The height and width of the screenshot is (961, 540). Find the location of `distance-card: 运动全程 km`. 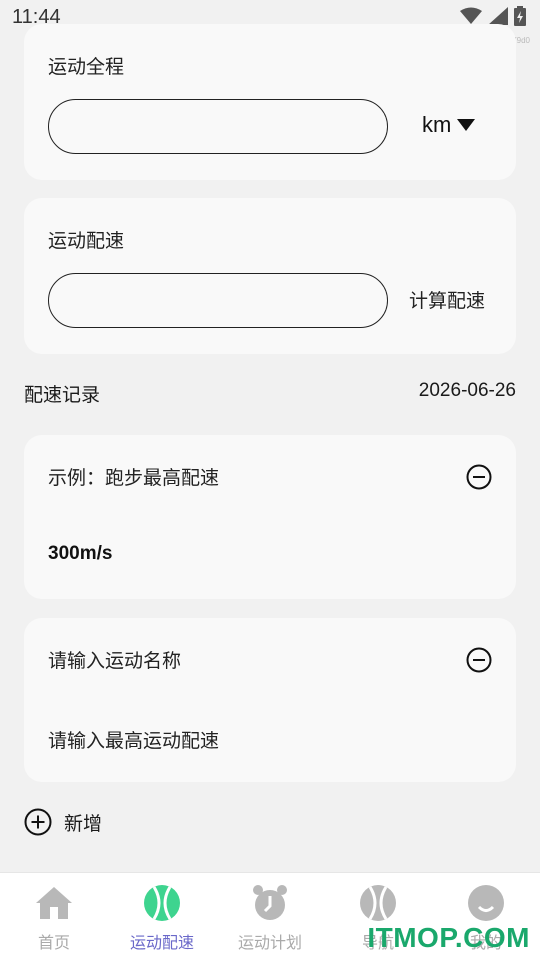

distance-card: 运动全程 km is located at coordinates (270, 102).